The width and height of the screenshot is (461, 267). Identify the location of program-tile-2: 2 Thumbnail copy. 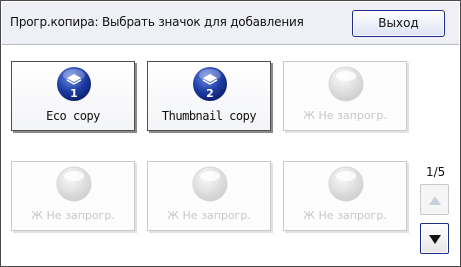
(209, 96).